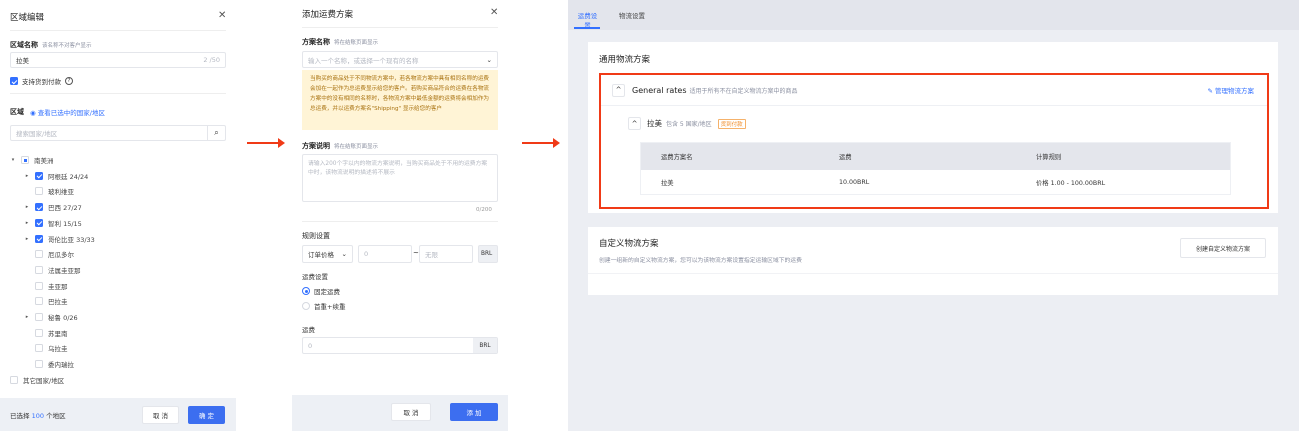 This screenshot has height=431, width=1299. Describe the element at coordinates (321, 291) in the screenshot. I see `radio-fixed-fee: 固定运费` at that location.